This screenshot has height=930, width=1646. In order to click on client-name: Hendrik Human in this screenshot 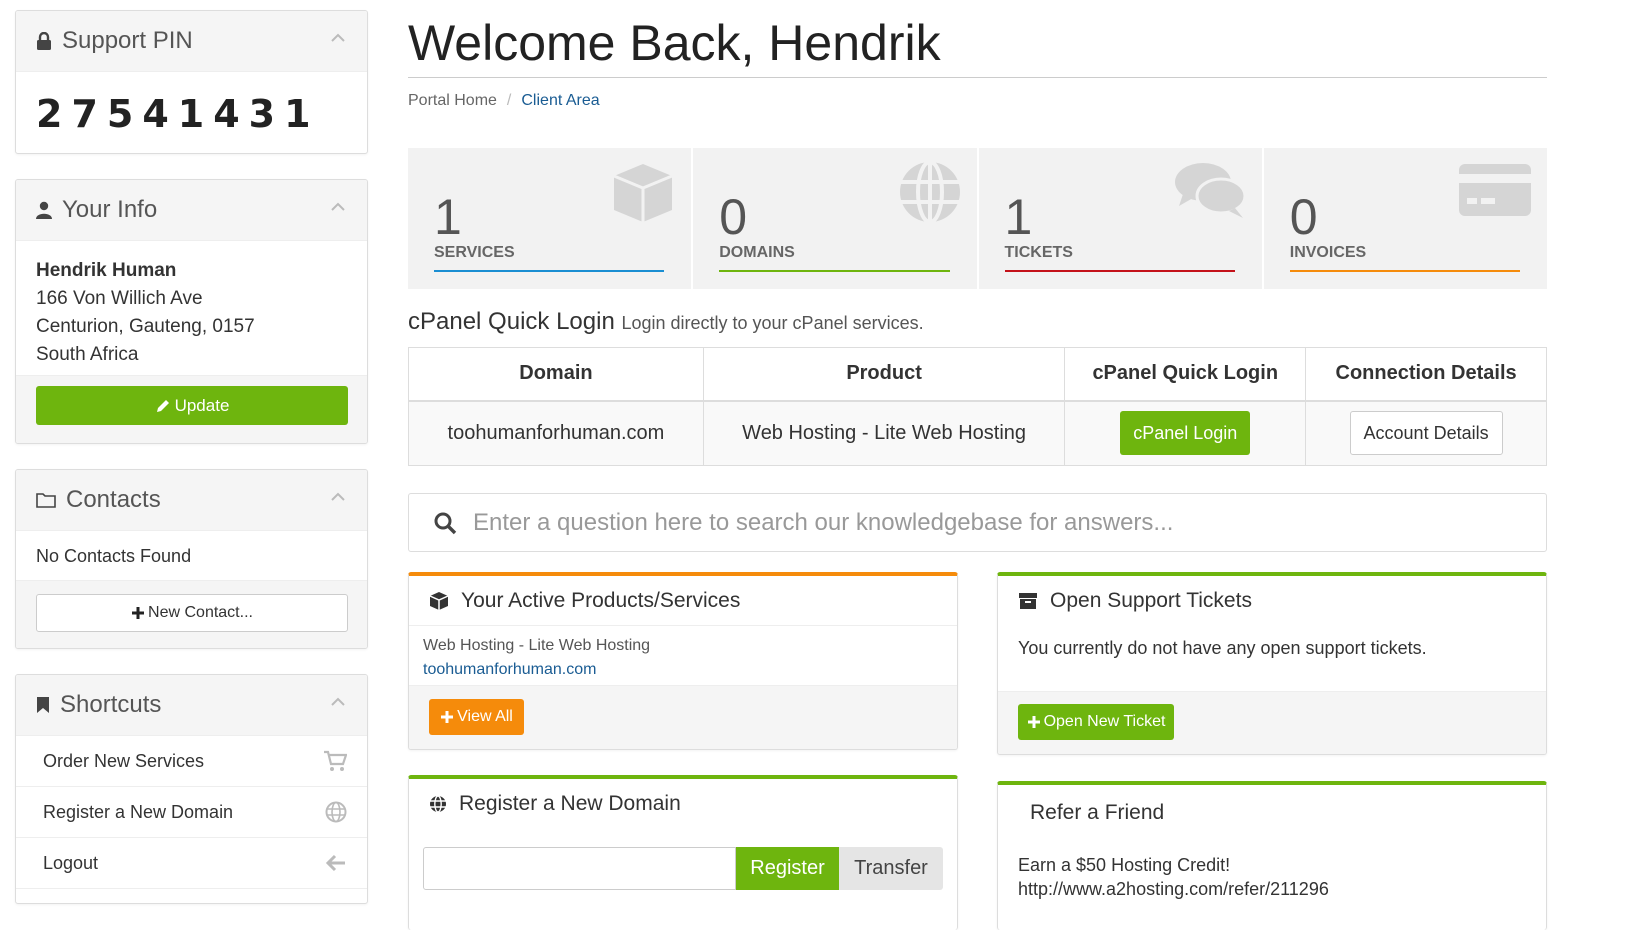, I will do `click(106, 270)`.